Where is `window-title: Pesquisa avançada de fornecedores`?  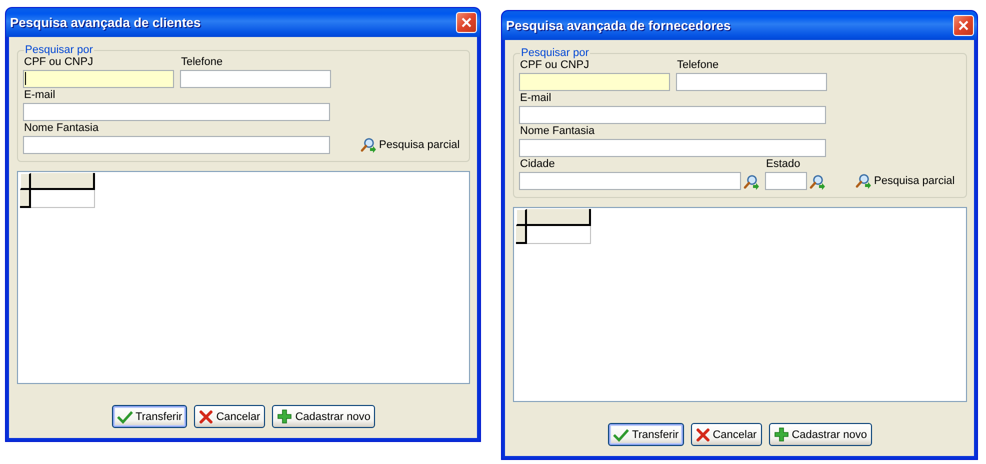
window-title: Pesquisa avançada de fornecedores is located at coordinates (618, 25).